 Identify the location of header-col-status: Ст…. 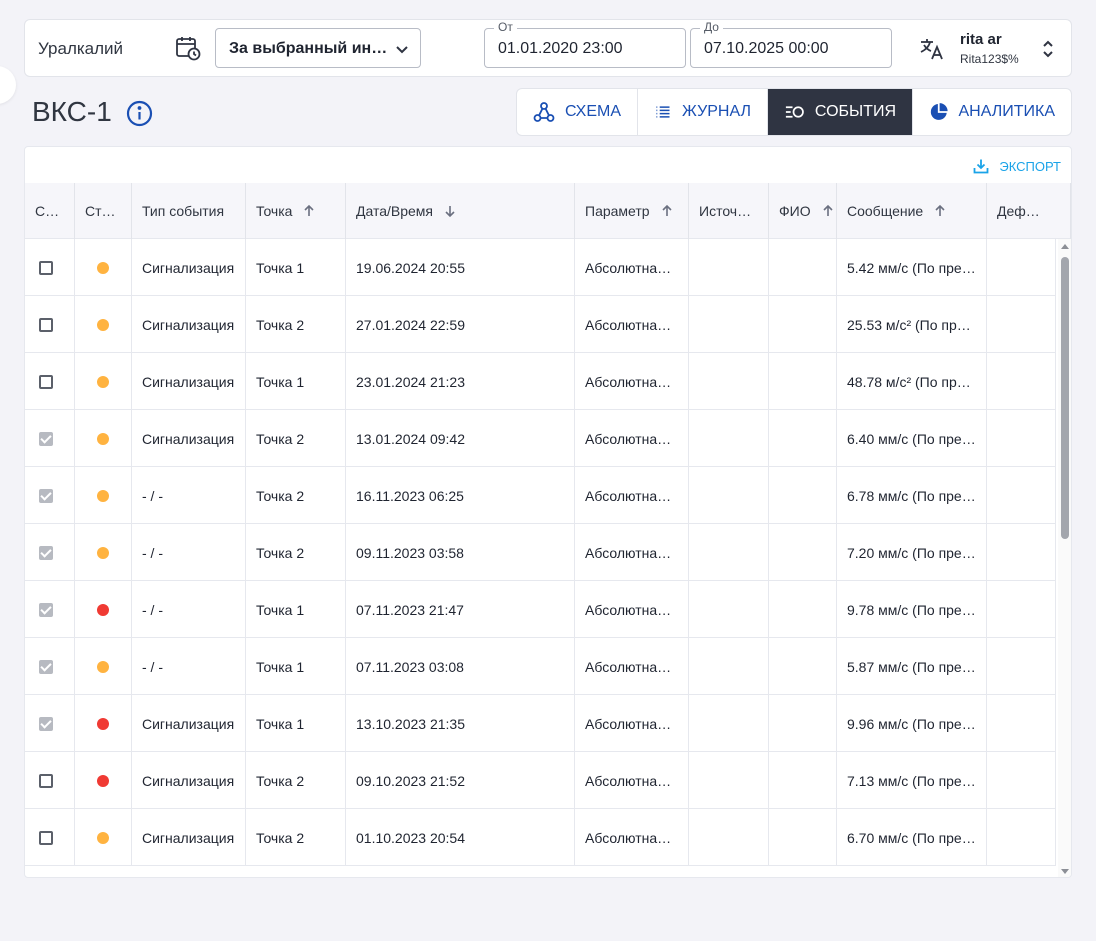
(103, 211).